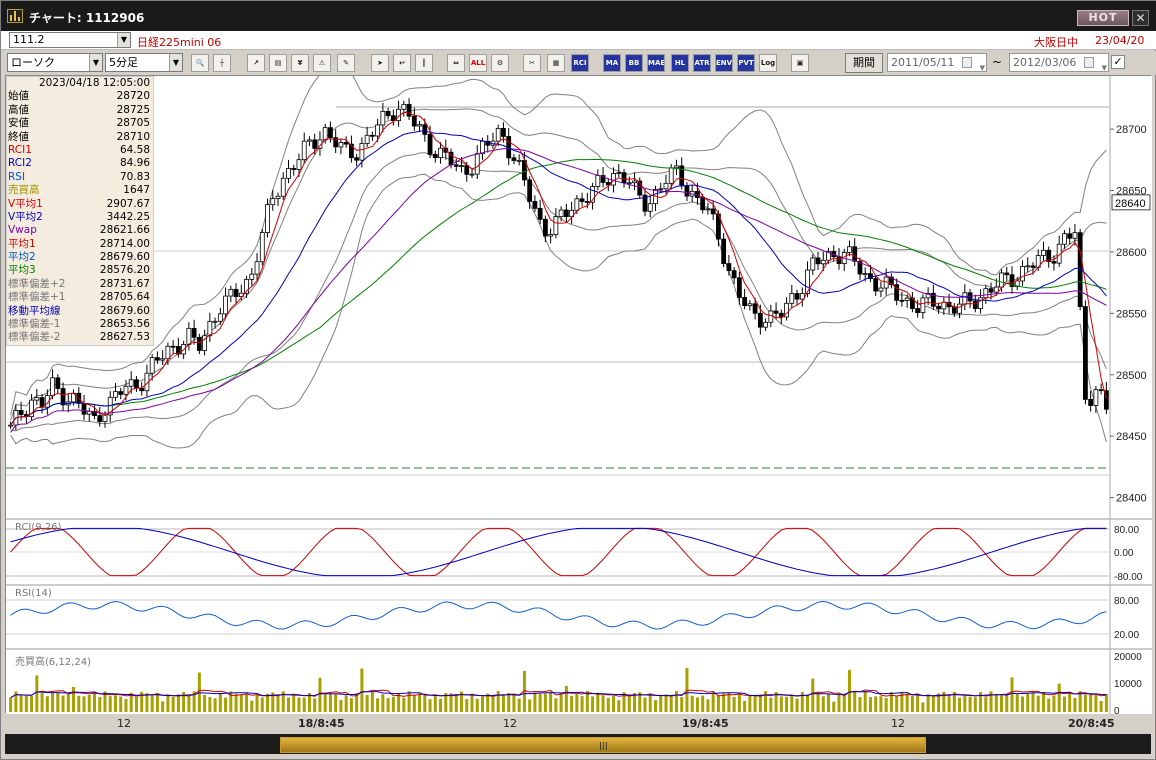 The image size is (1156, 760). Describe the element at coordinates (124, 243) in the screenshot. I see `info-value: 28714.00` at that location.